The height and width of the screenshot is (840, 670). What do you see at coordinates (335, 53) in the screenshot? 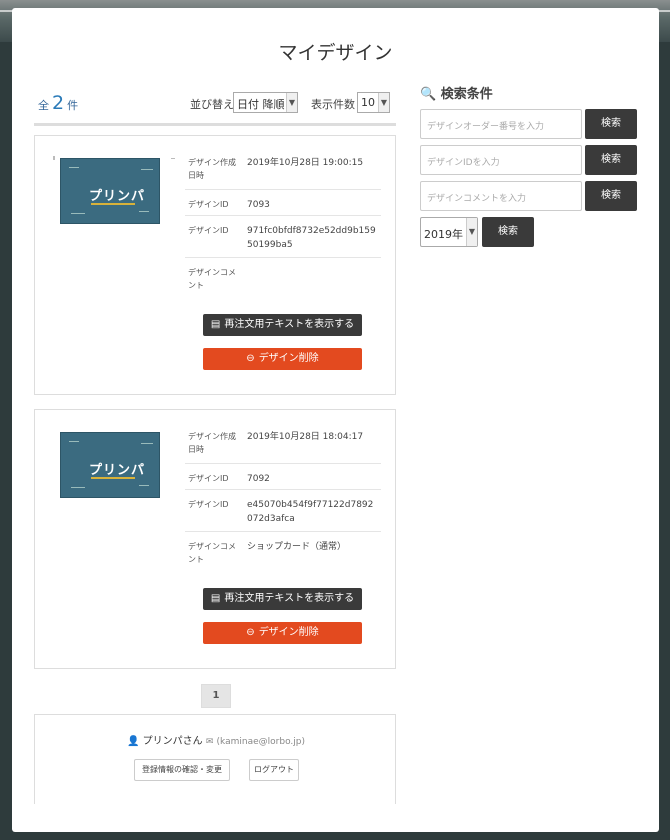
I see `modal-title: マイデザイン` at bounding box center [335, 53].